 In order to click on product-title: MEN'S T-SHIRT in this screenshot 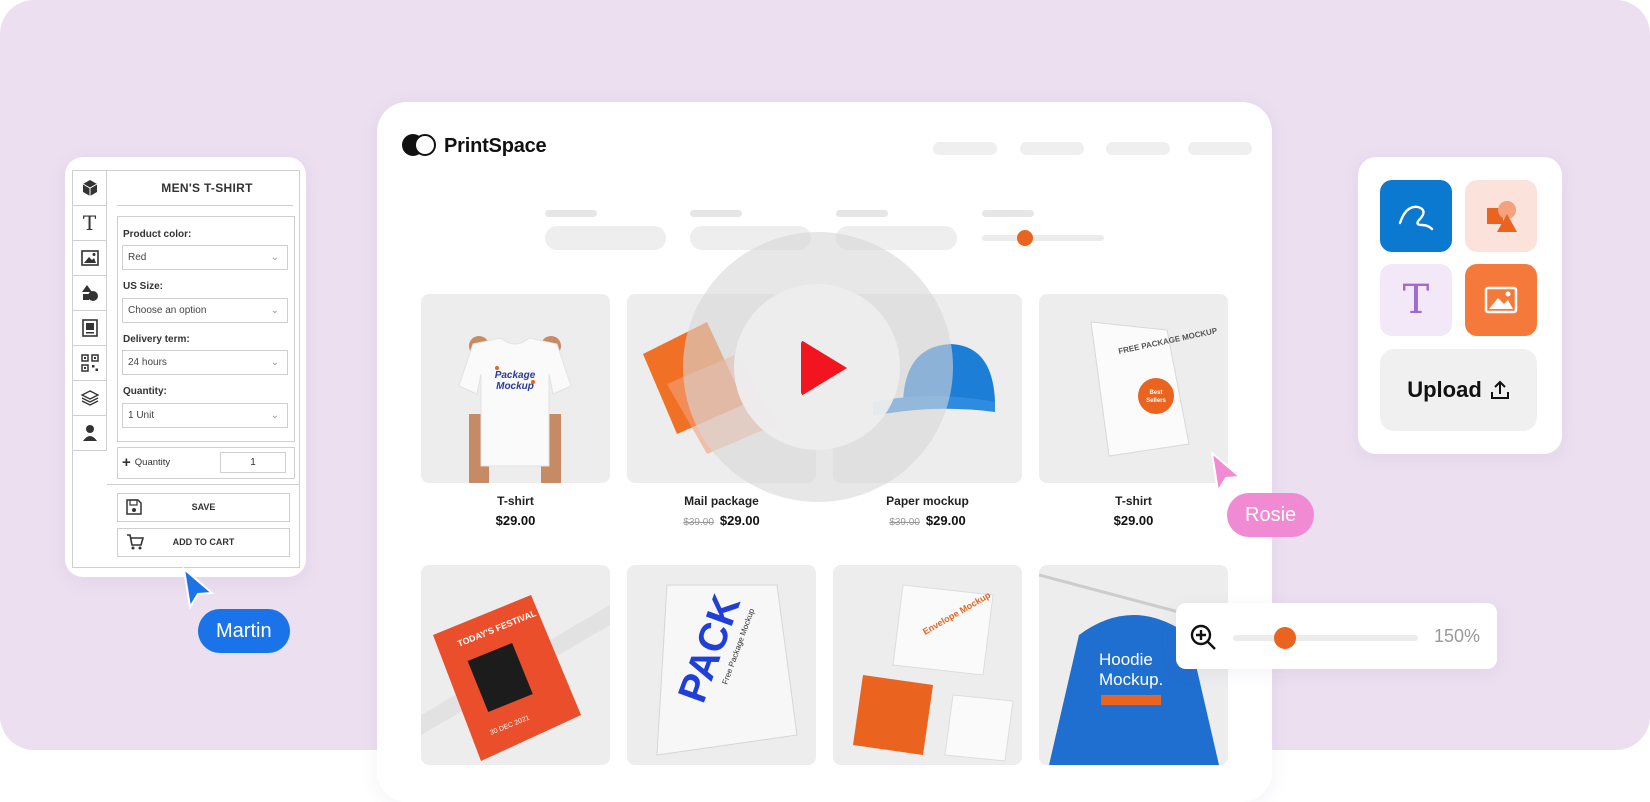, I will do `click(207, 188)`.